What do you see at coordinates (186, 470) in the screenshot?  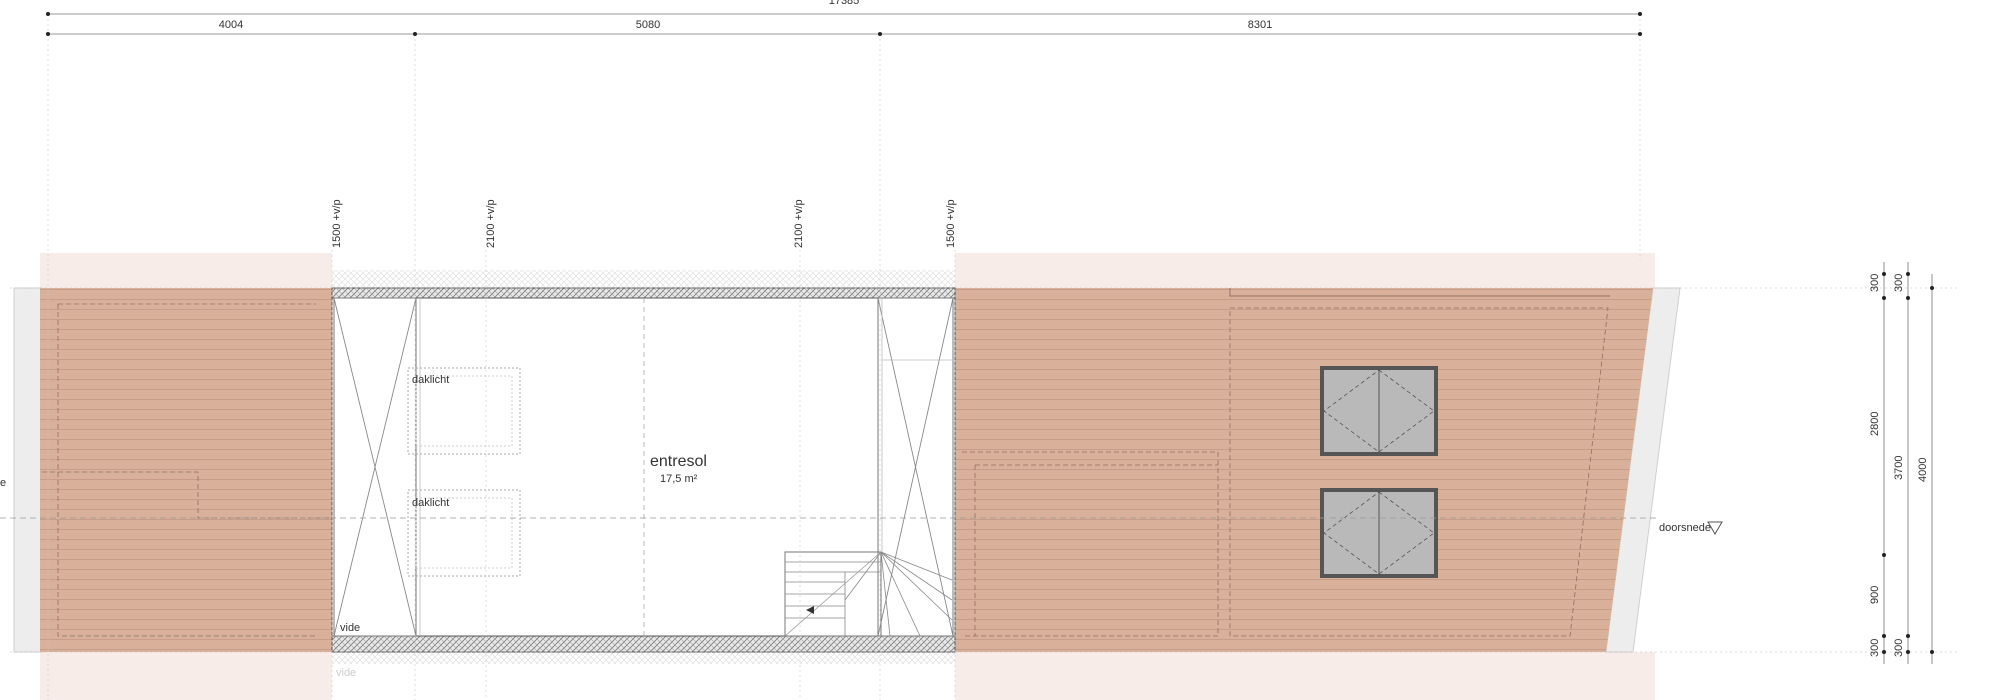 I see `roof-left` at bounding box center [186, 470].